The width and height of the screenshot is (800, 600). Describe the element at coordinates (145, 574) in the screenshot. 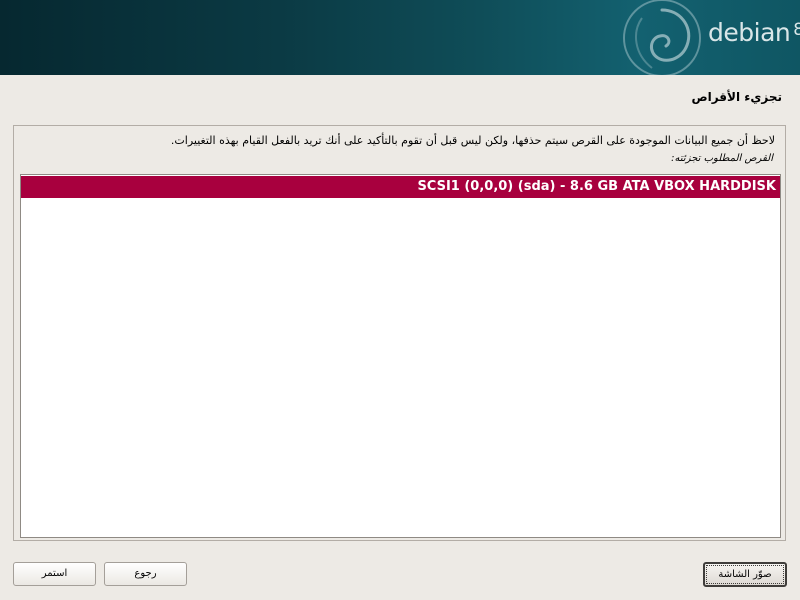

I see `back-button: رجوع` at that location.